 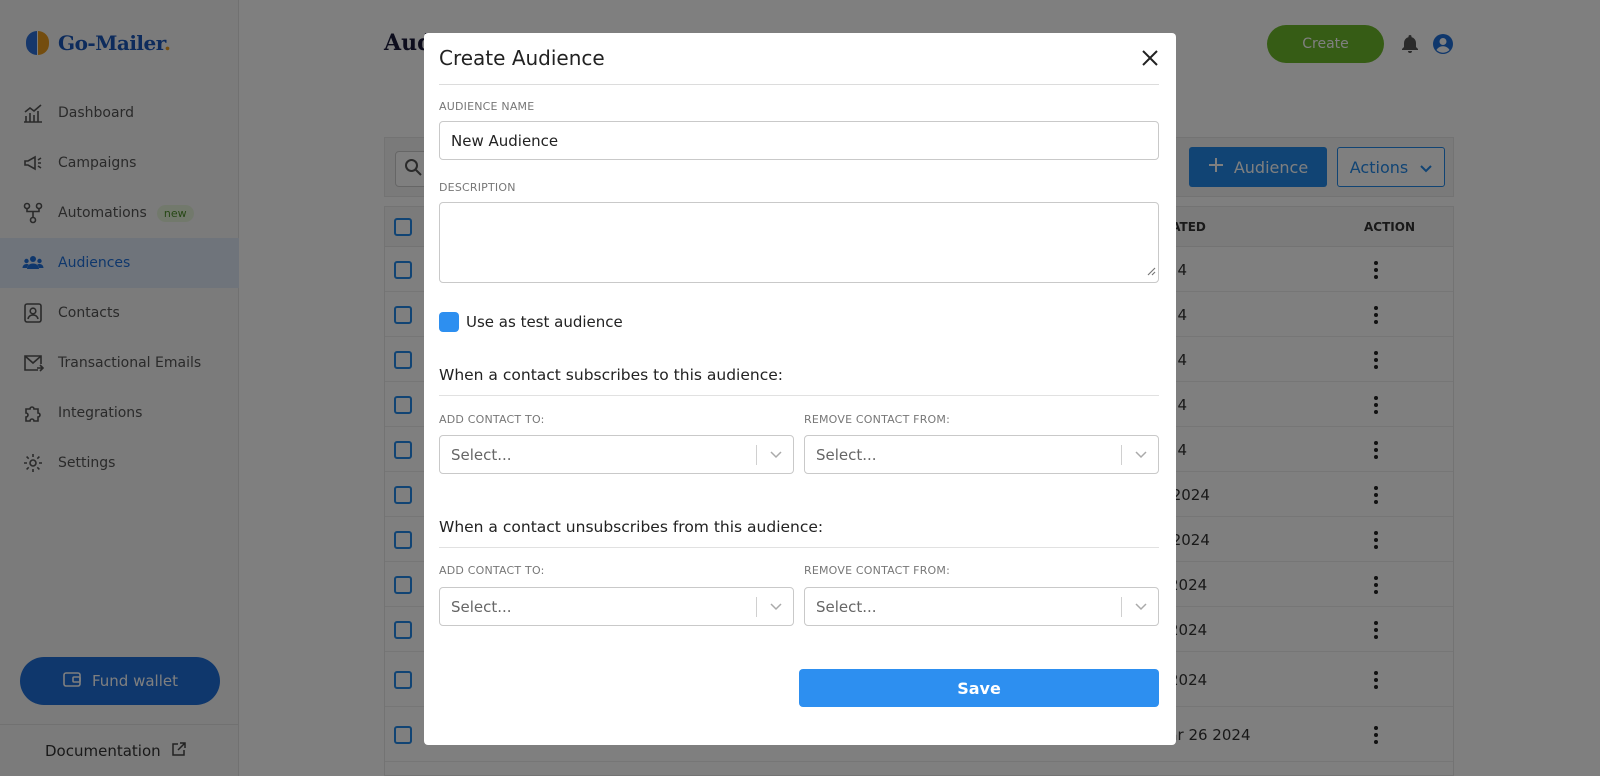 I want to click on save-button: Save, so click(x=979, y=688).